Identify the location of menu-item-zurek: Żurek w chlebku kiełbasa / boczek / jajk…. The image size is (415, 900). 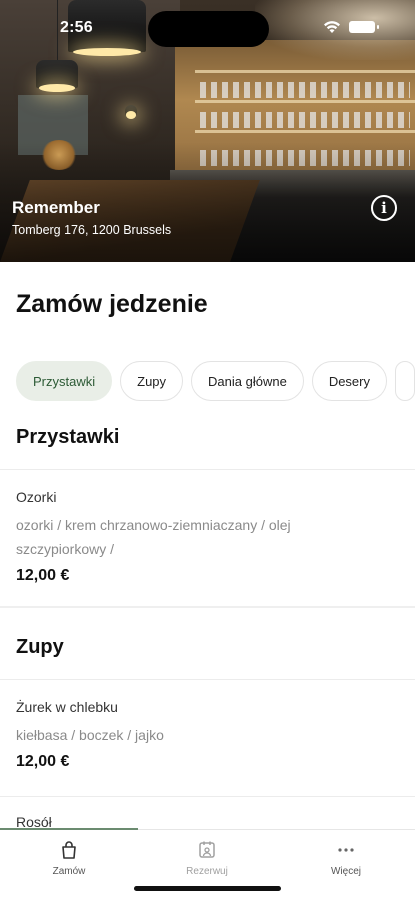
(208, 735).